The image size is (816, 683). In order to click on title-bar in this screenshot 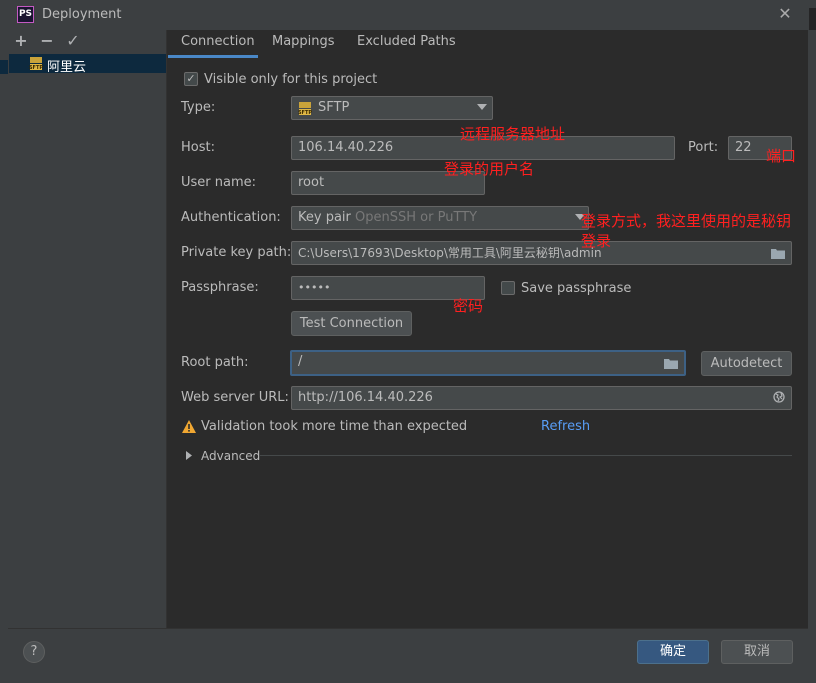, I will do `click(408, 15)`.